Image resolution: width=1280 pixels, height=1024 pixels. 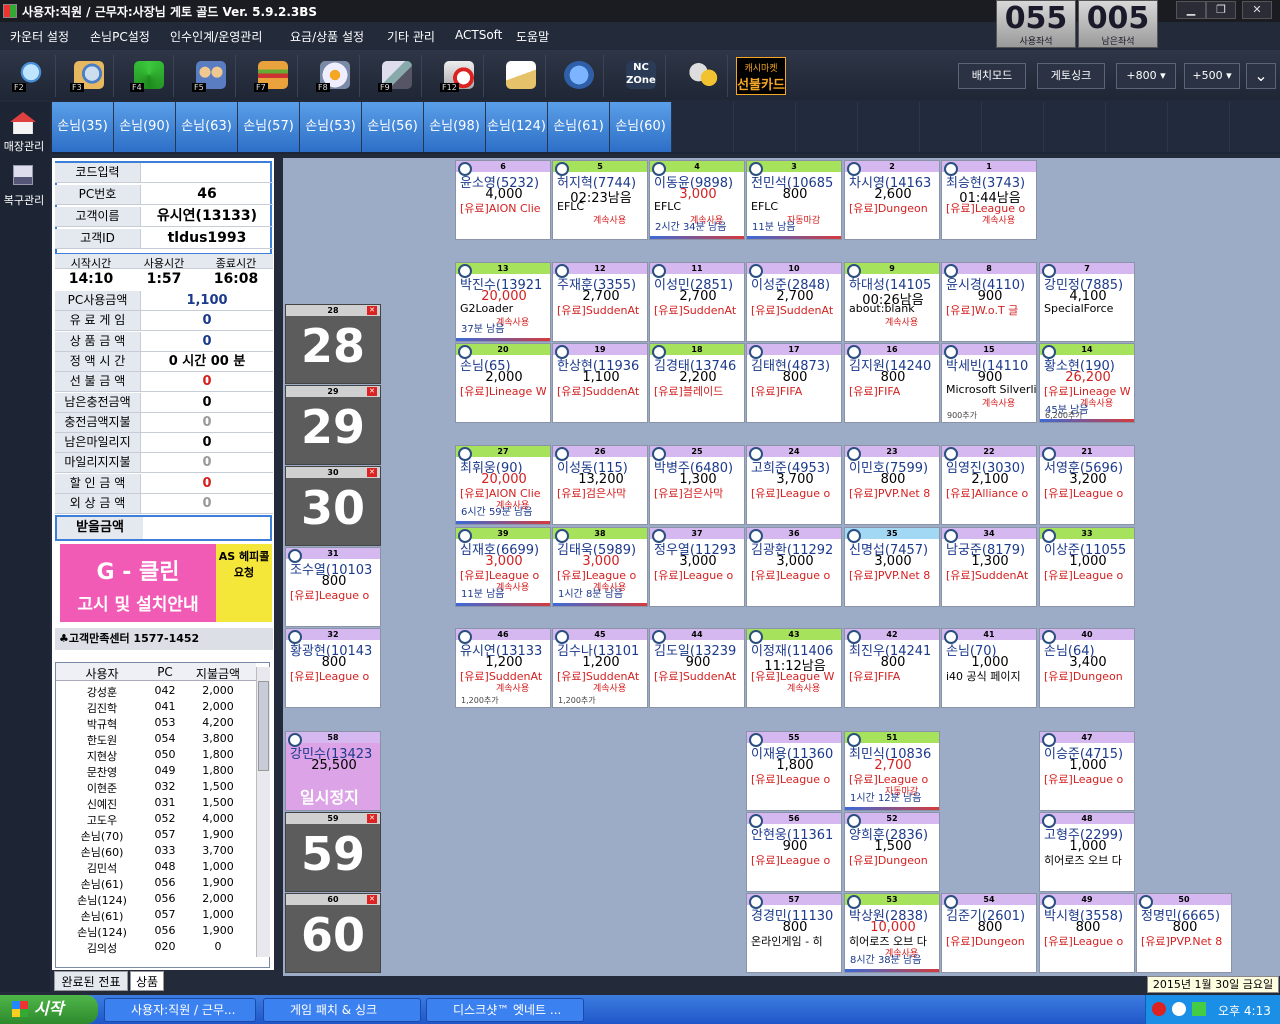 I want to click on f7-food-button: F7, so click(x=272, y=76).